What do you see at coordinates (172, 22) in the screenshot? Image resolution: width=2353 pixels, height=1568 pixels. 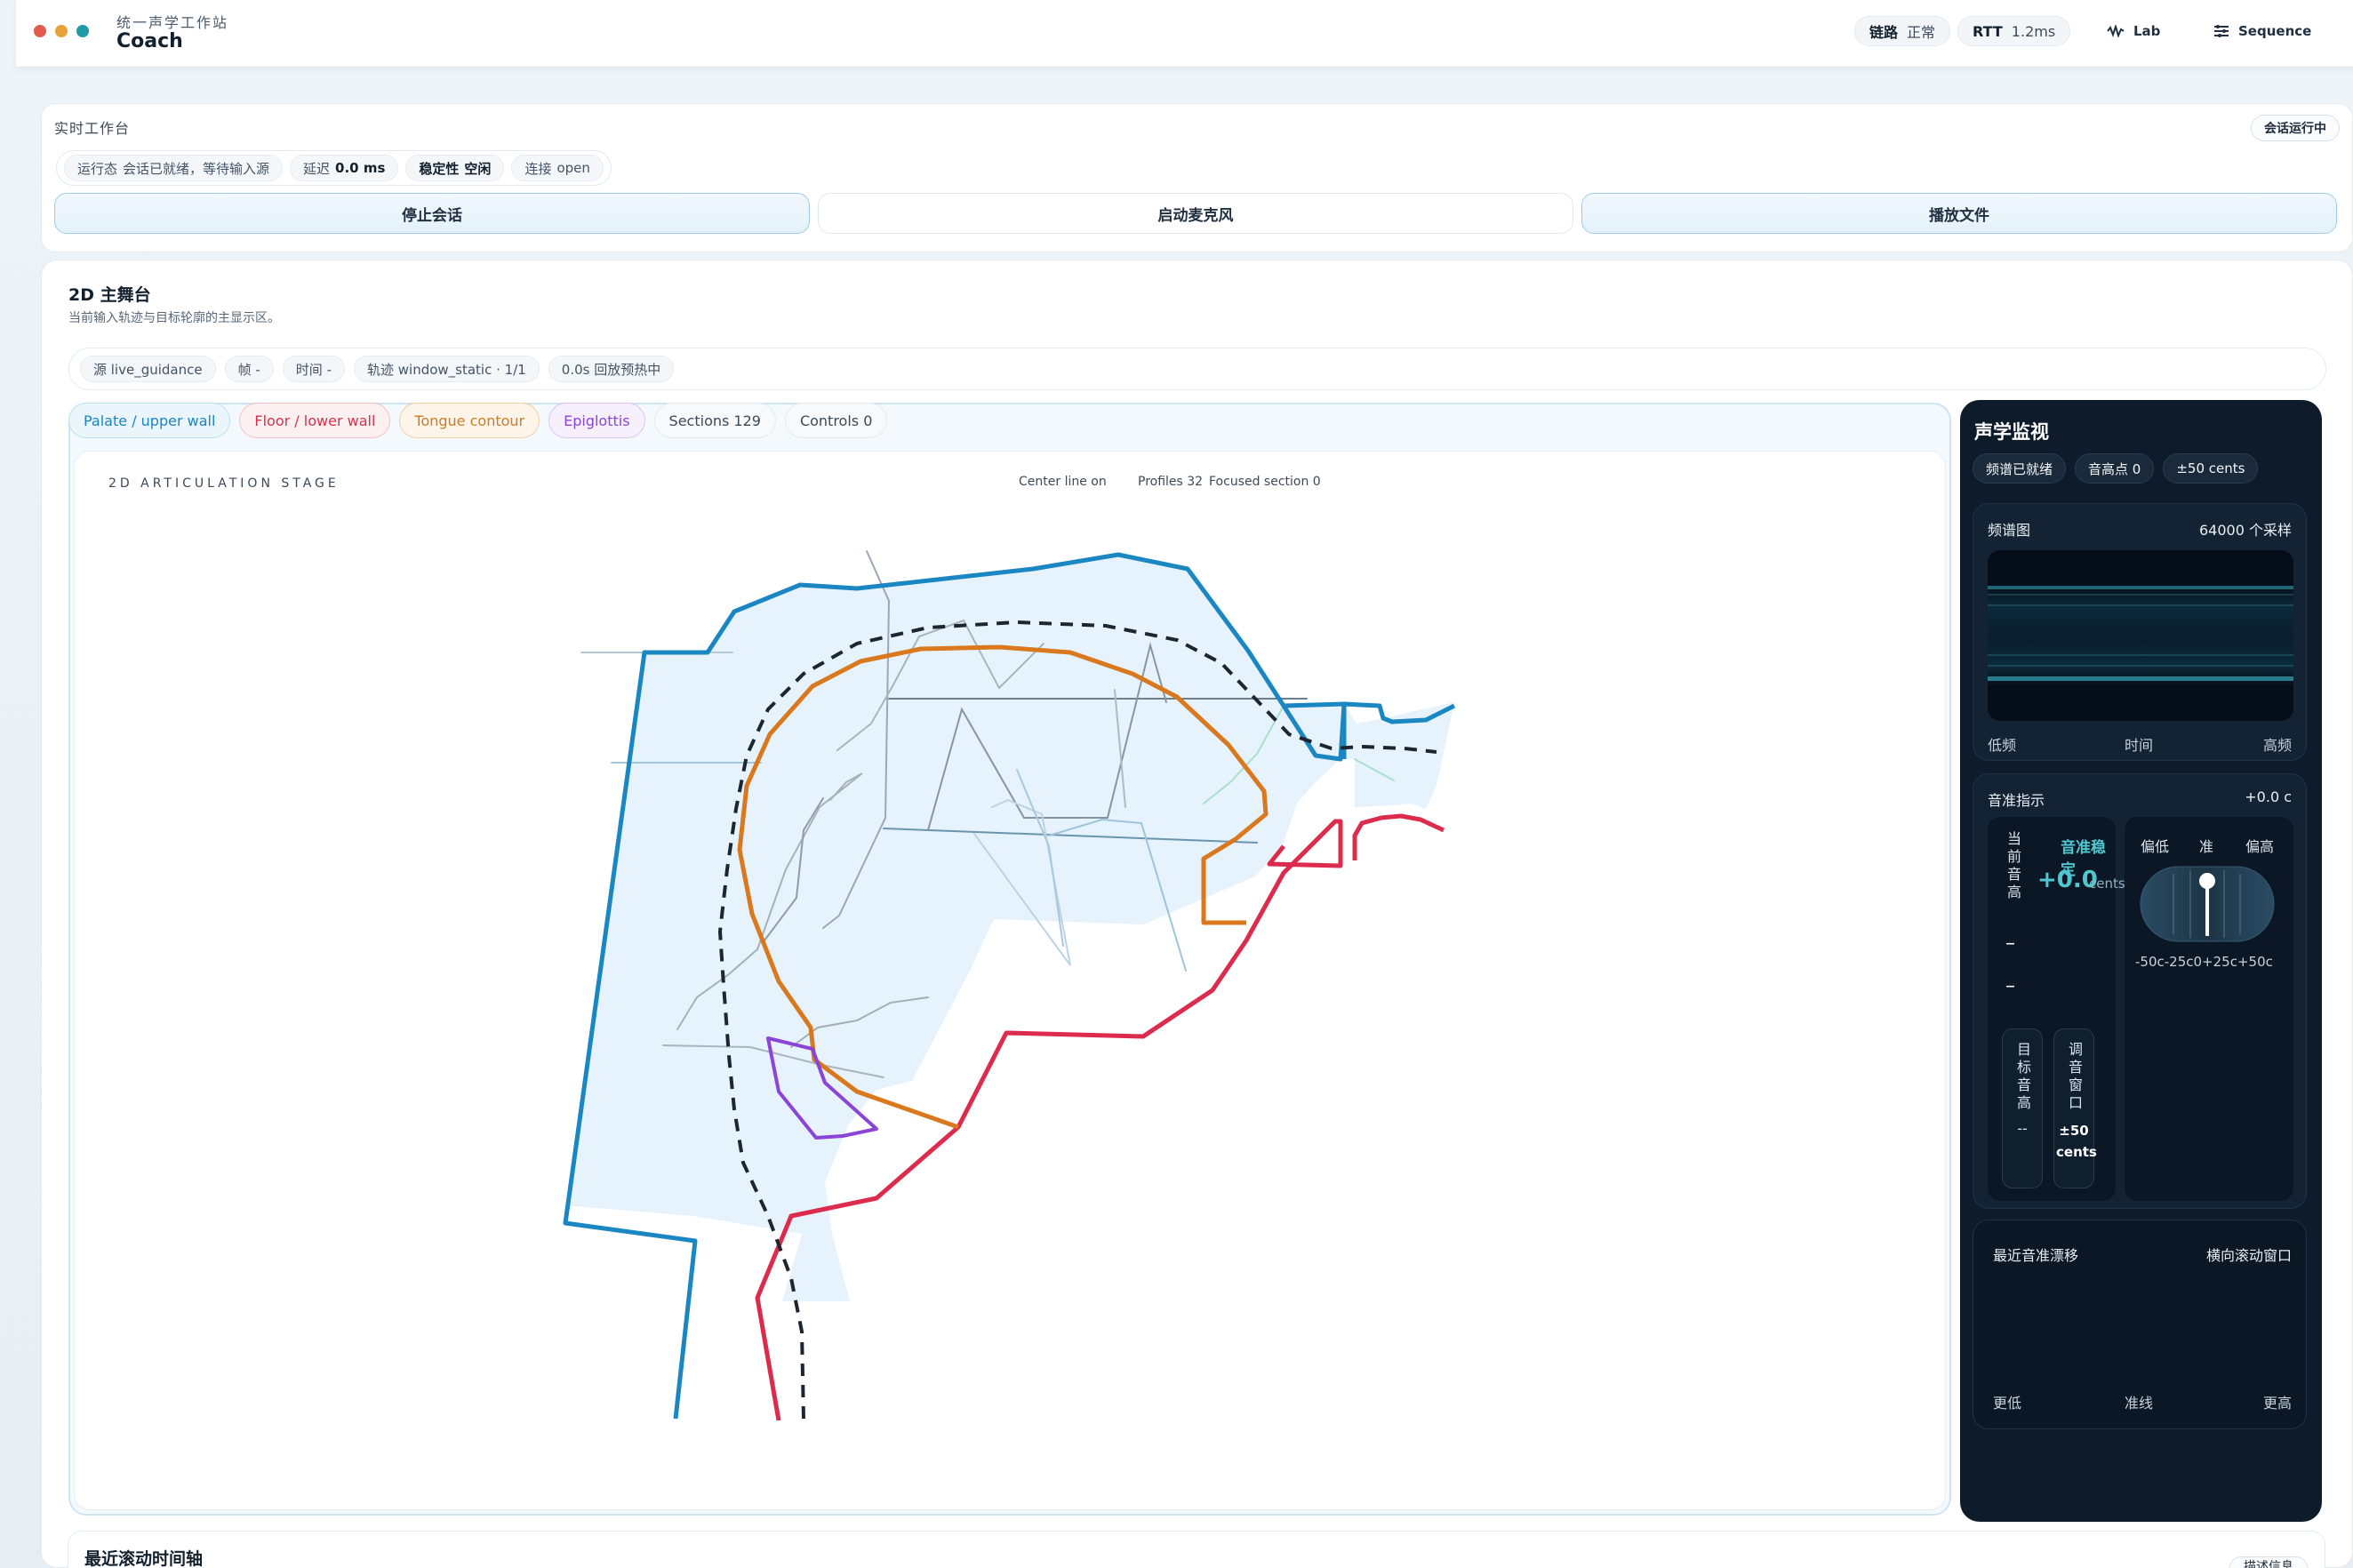 I see `brand-subtitle: 统一声学工作站` at bounding box center [172, 22].